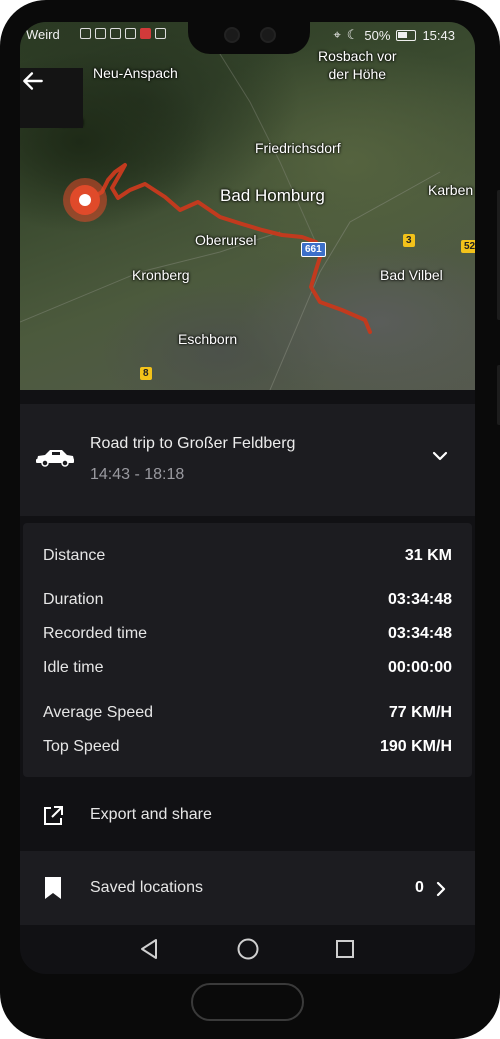  Describe the element at coordinates (337, 34) in the screenshot. I see `location-icon: ⌖` at that location.